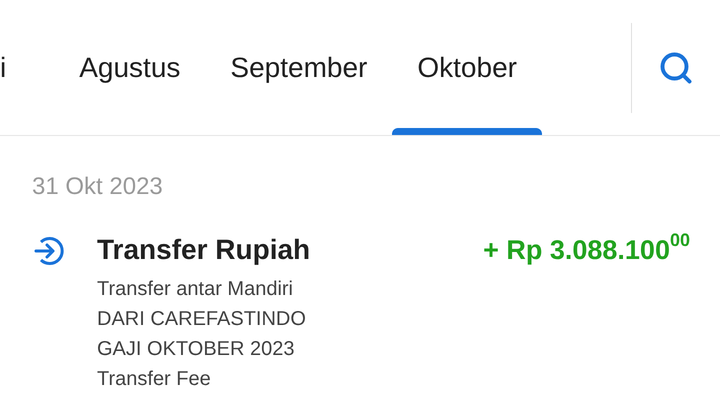 Image resolution: width=720 pixels, height=409 pixels. I want to click on month-tab: September, so click(298, 67).